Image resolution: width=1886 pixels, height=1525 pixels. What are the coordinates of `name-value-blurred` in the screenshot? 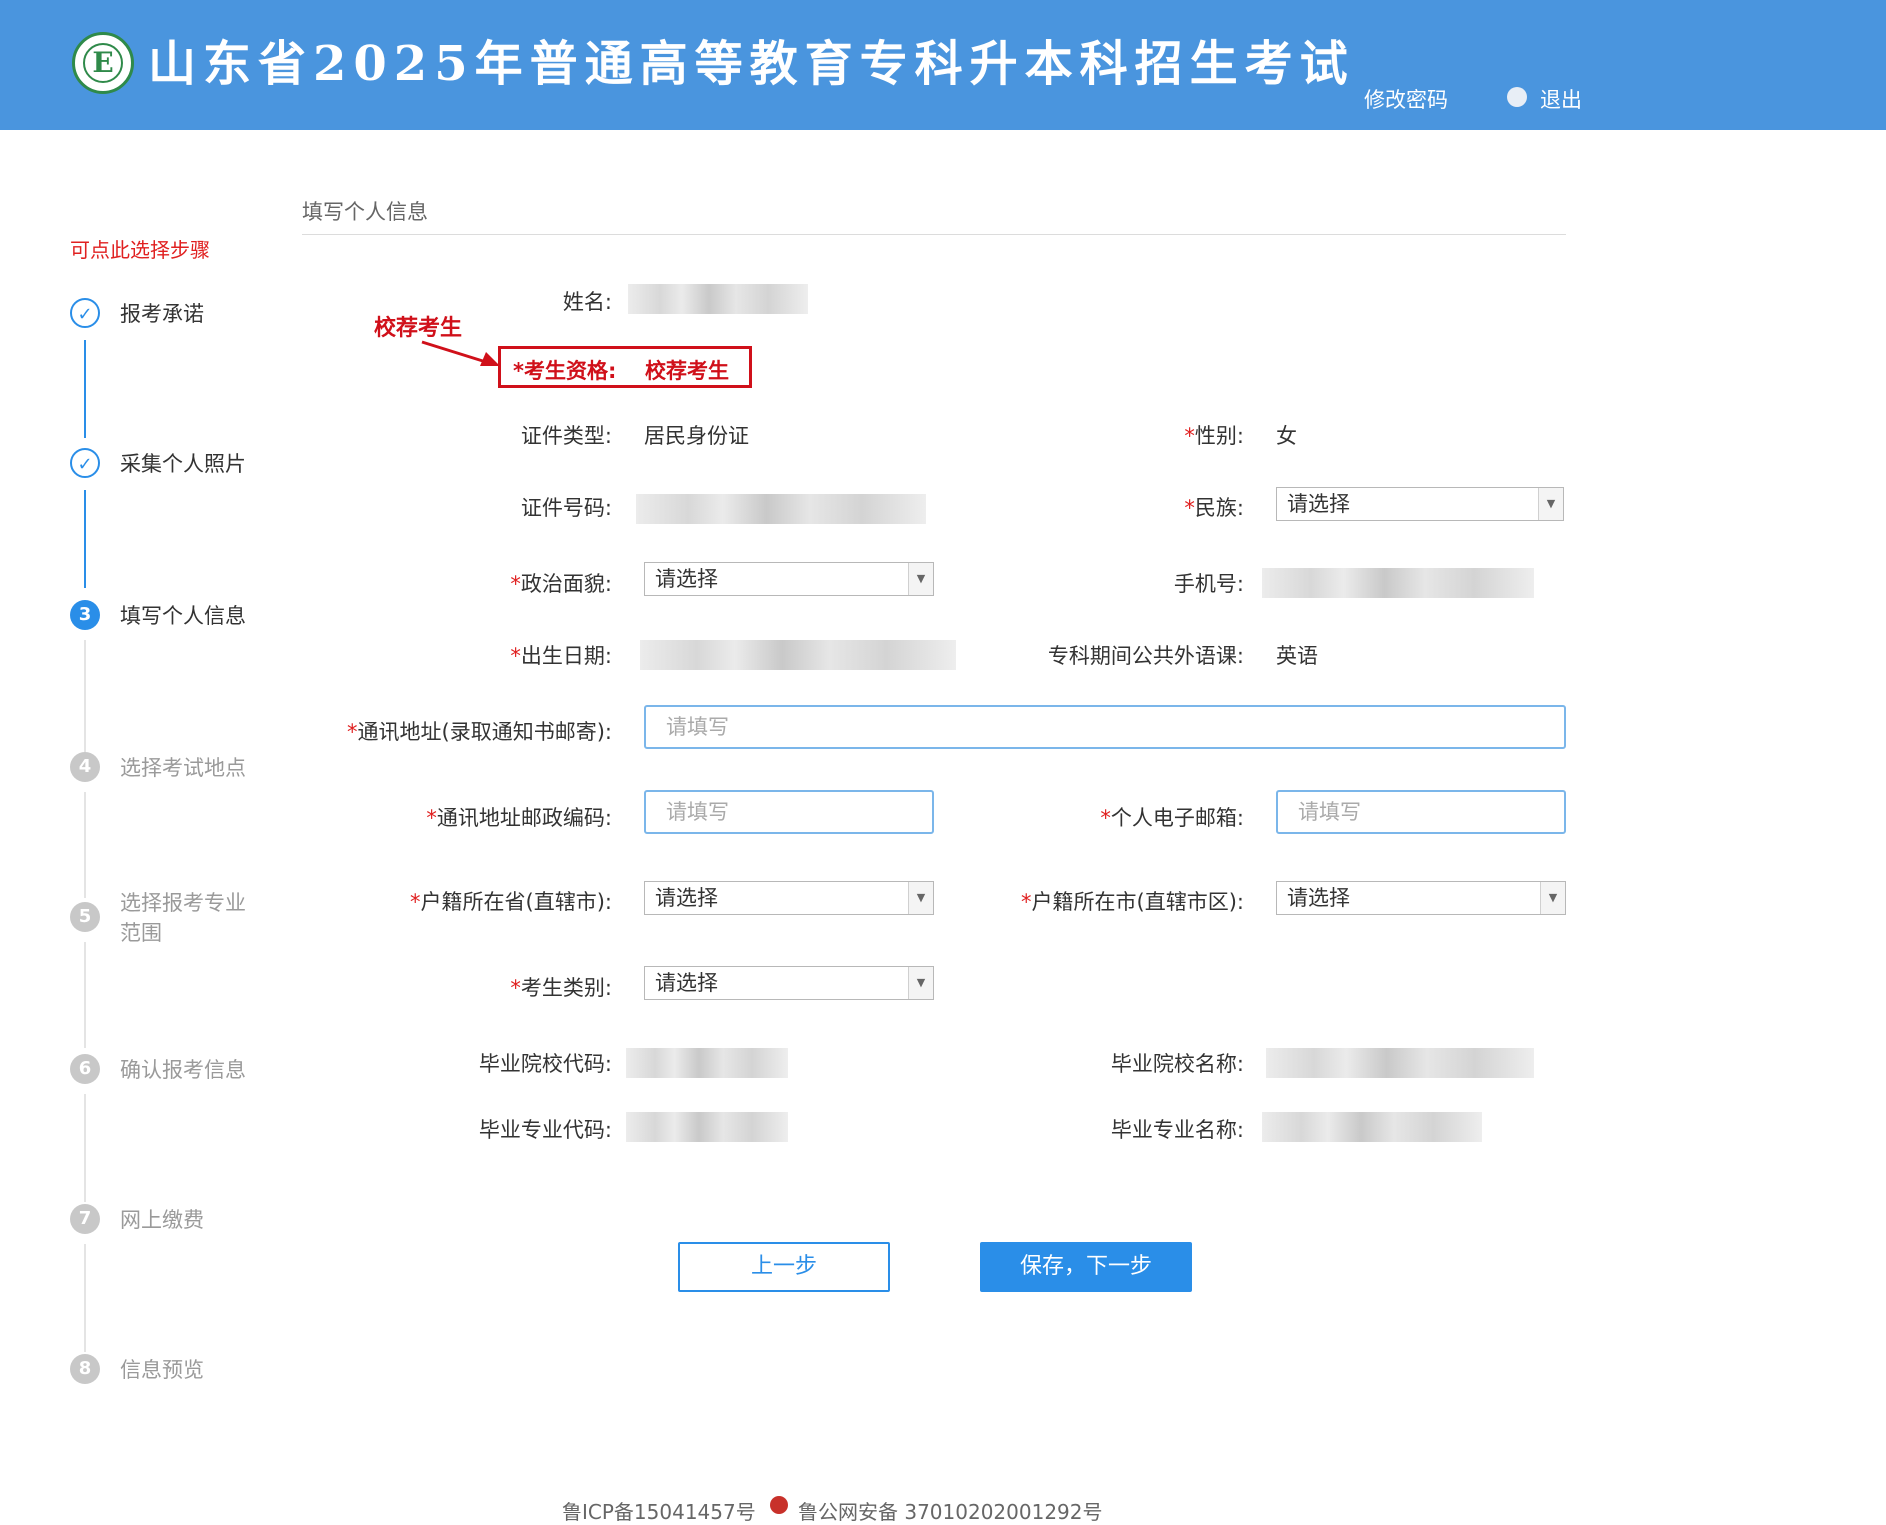 It's located at (718, 299).